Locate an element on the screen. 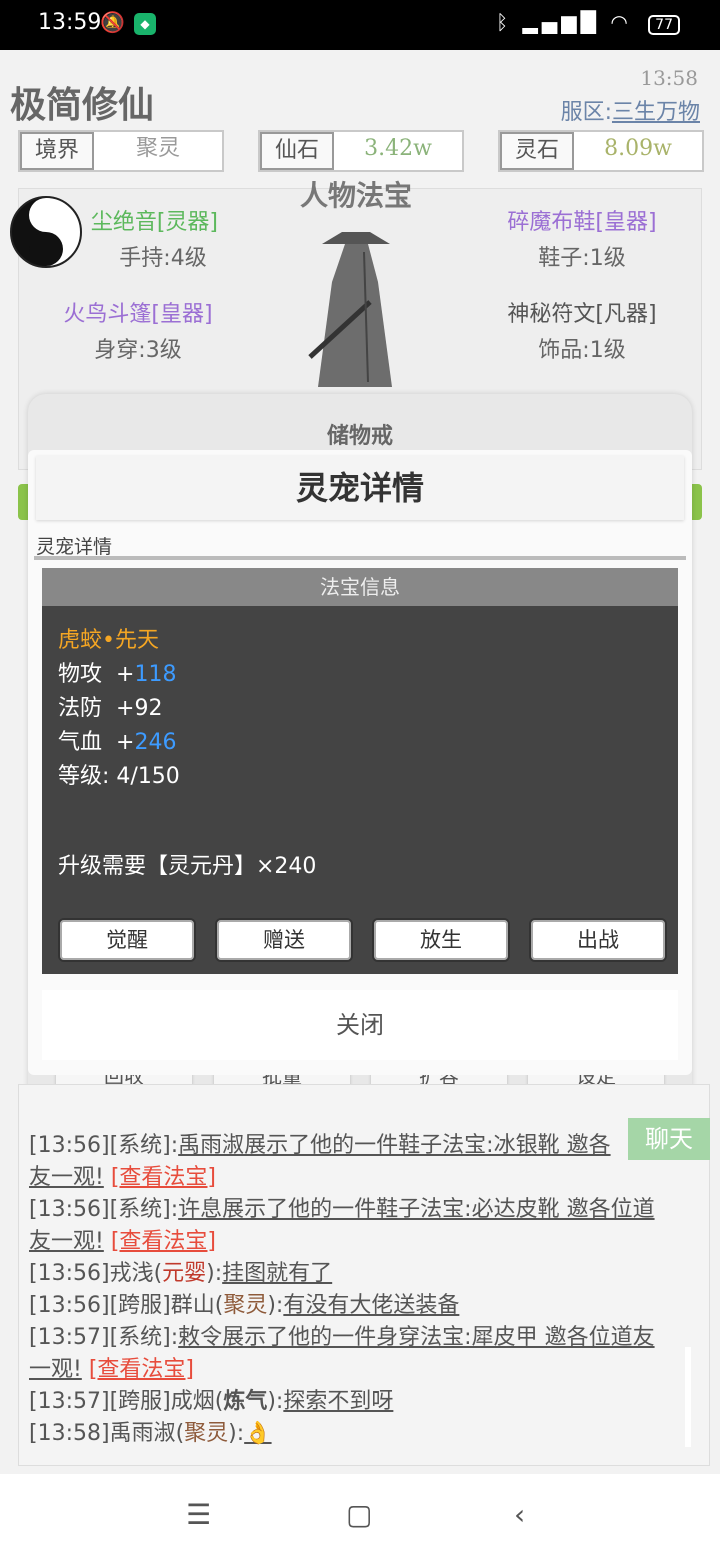 This screenshot has height=1560, width=720. stat-immortal-stone-label: 仙石 is located at coordinates (297, 151).